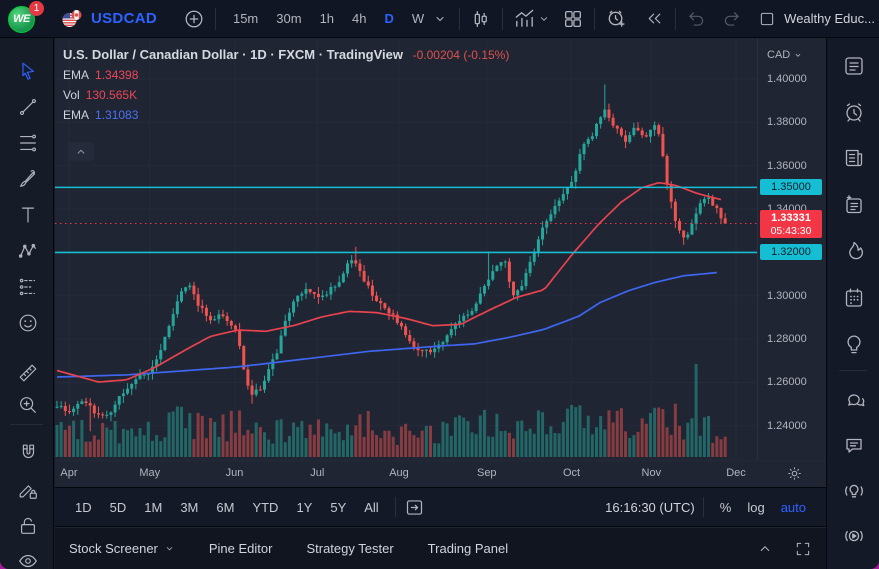 The height and width of the screenshot is (569, 879). Describe the element at coordinates (544, 19) in the screenshot. I see `indicators-chevron-down-icon` at that location.